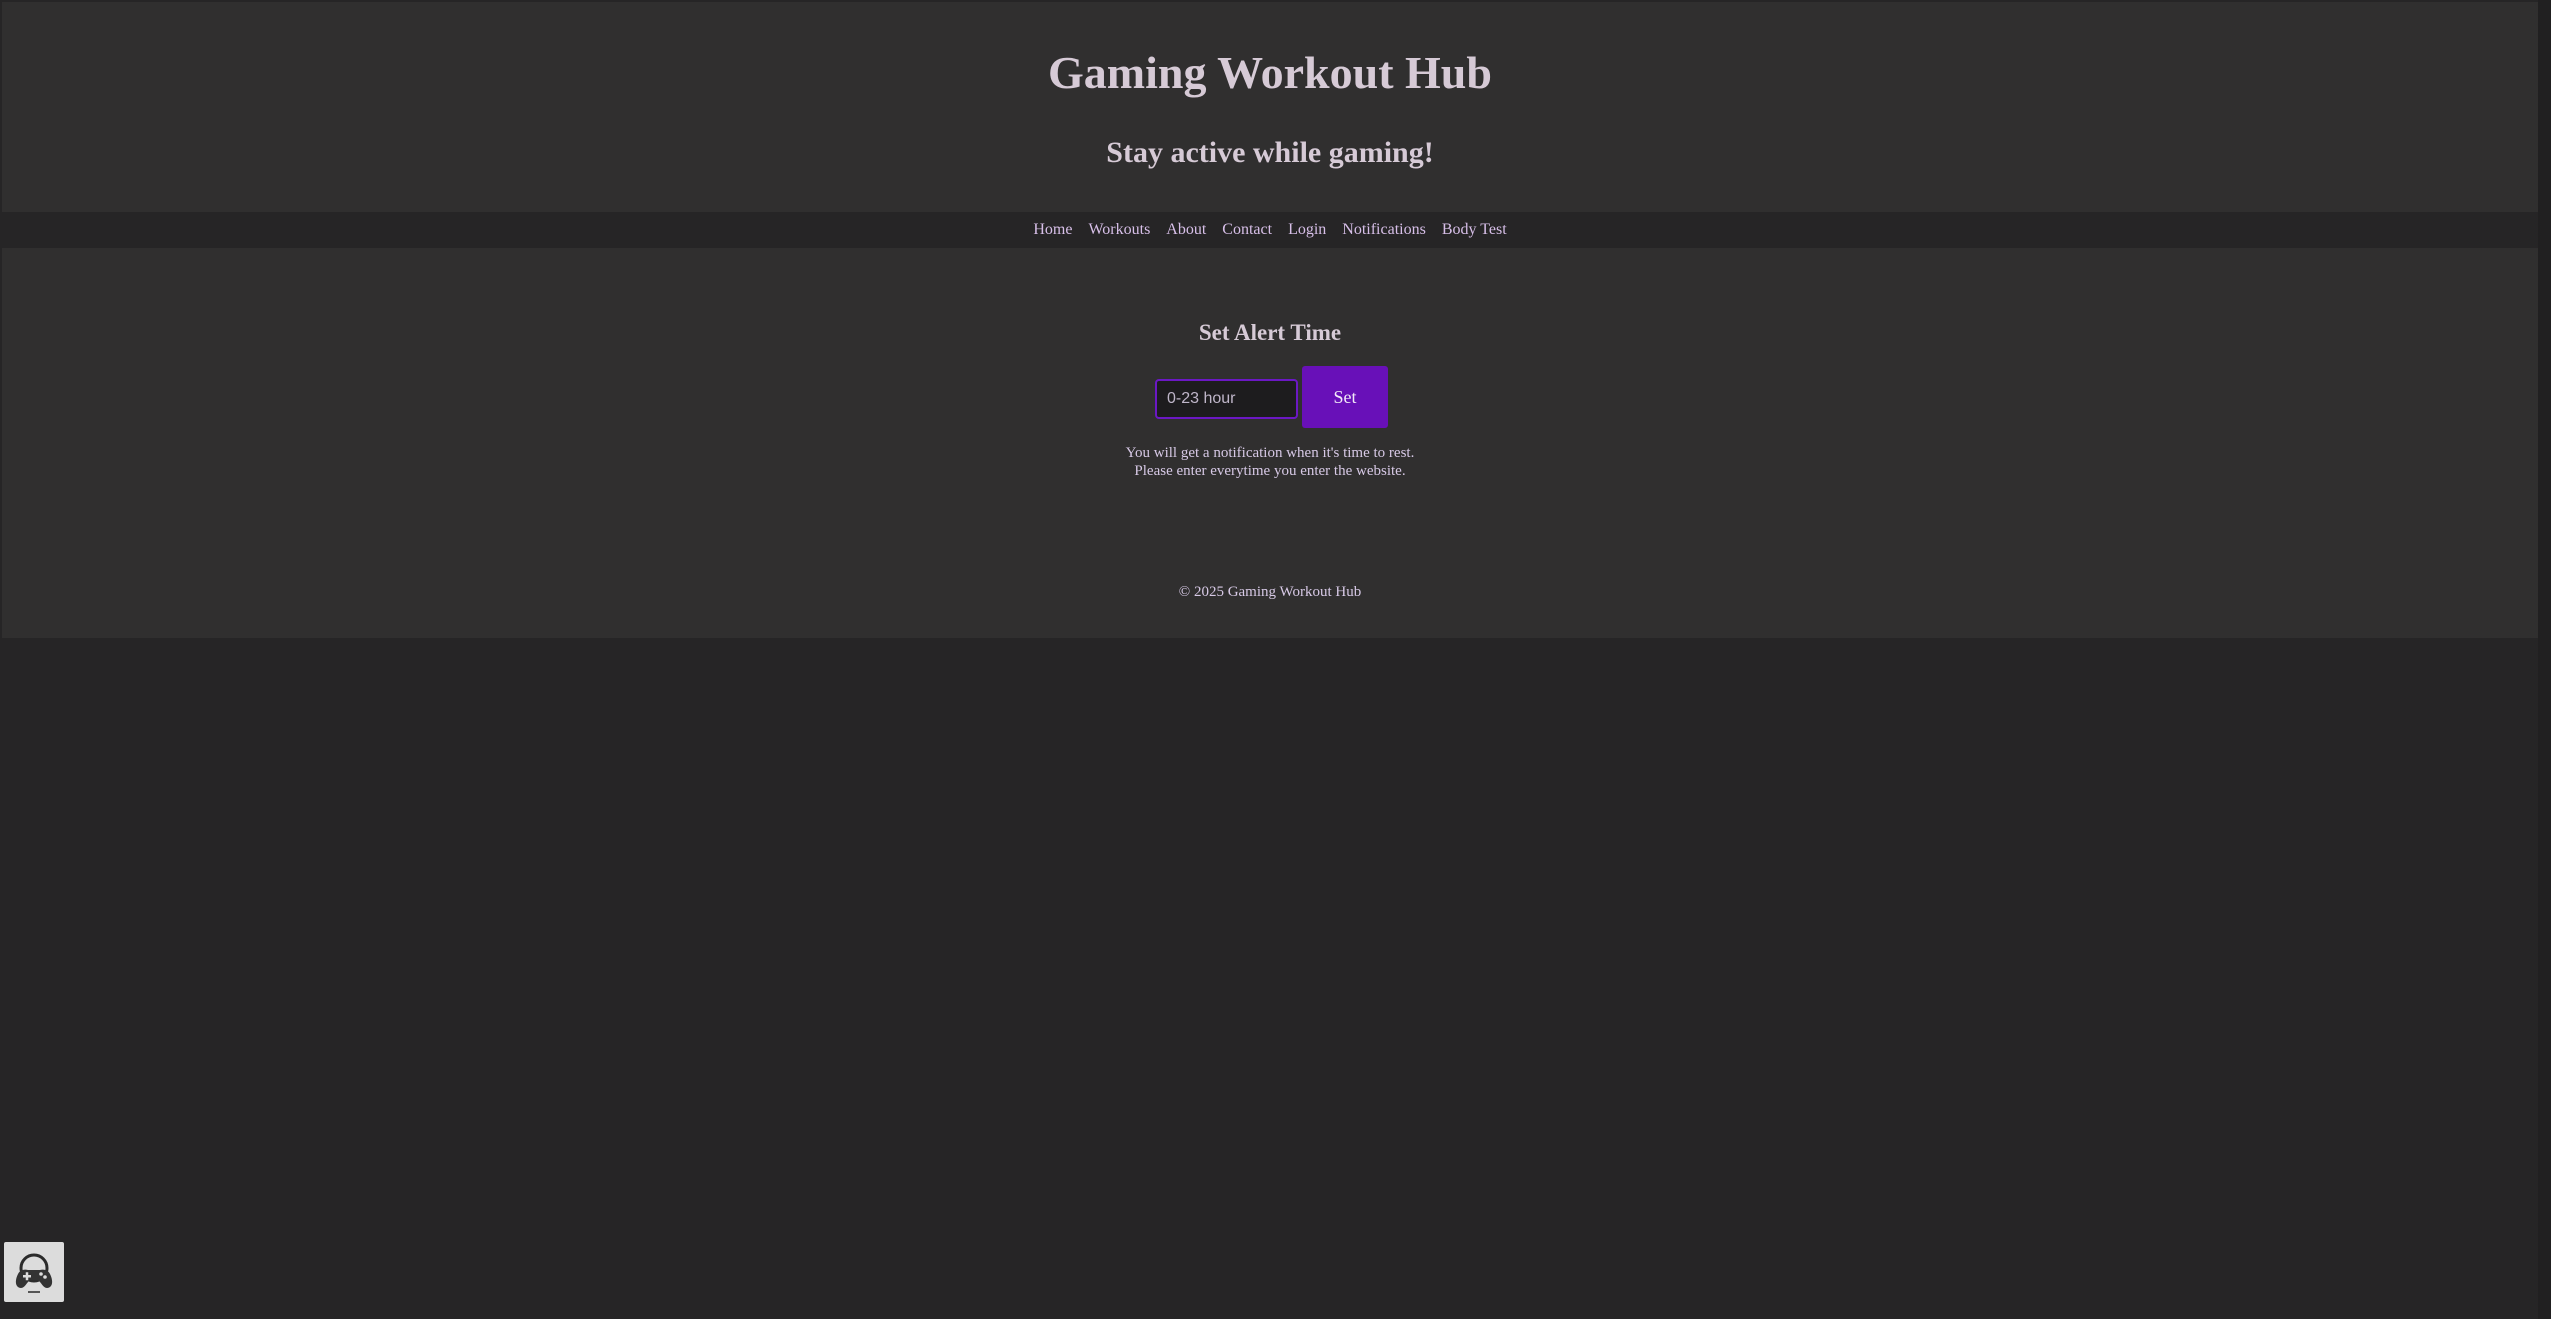 Image resolution: width=2551 pixels, height=1319 pixels. I want to click on alert-title: Set Alert Time, so click(1270, 332).